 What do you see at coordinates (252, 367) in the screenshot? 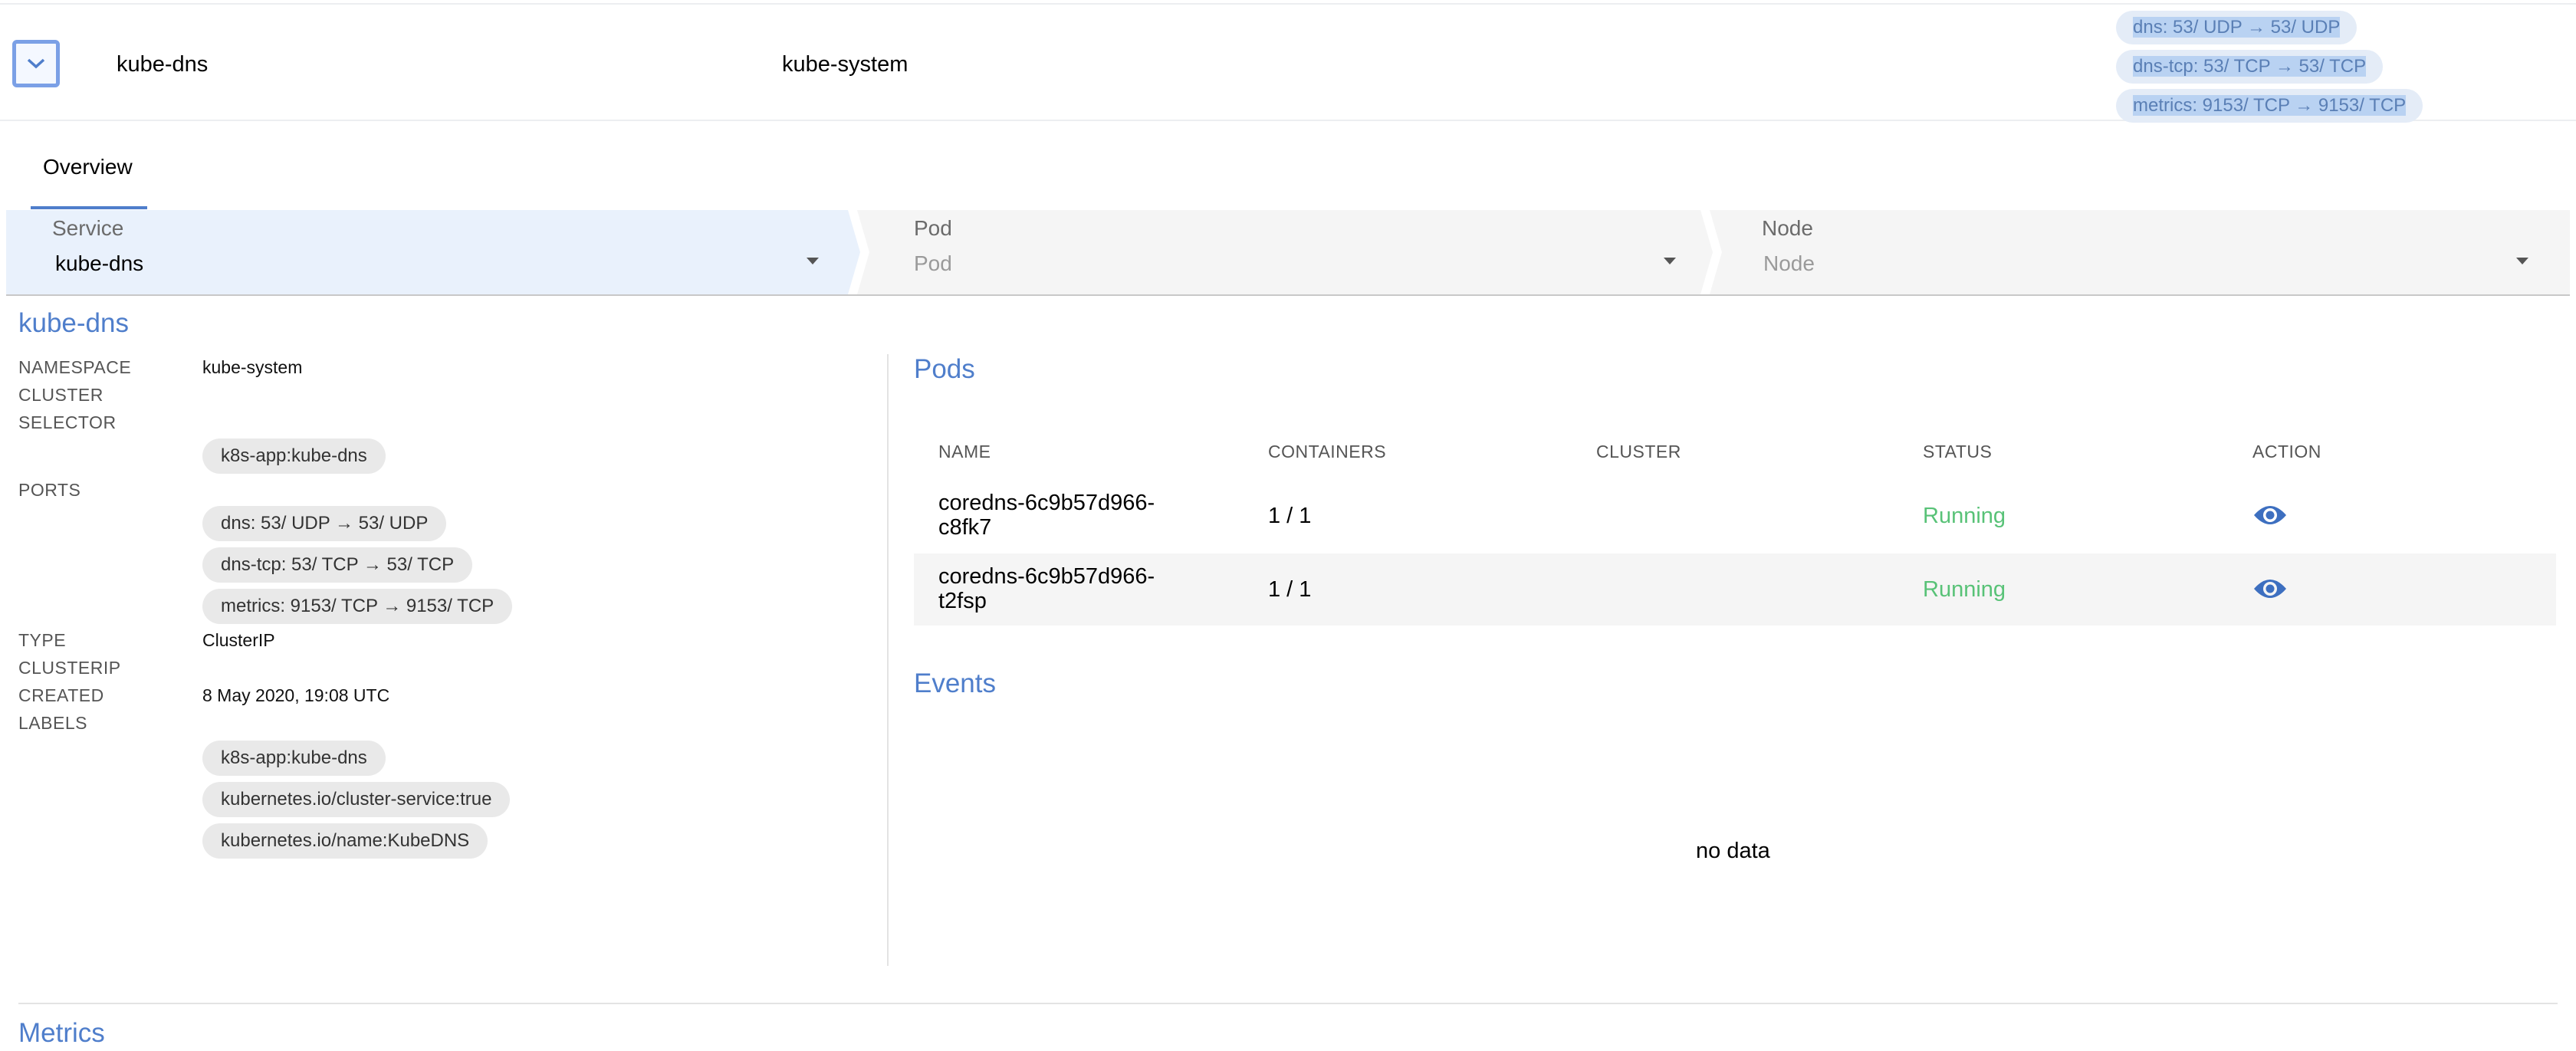
I see `namespace-value: kube-system` at bounding box center [252, 367].